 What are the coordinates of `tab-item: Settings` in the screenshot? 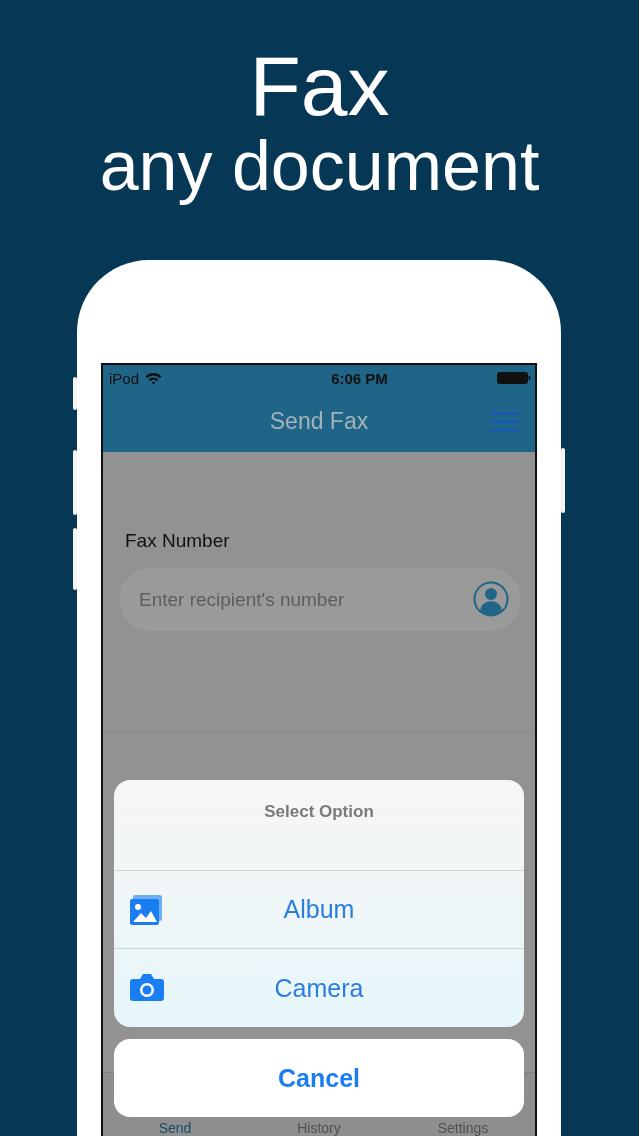 It's located at (463, 1128).